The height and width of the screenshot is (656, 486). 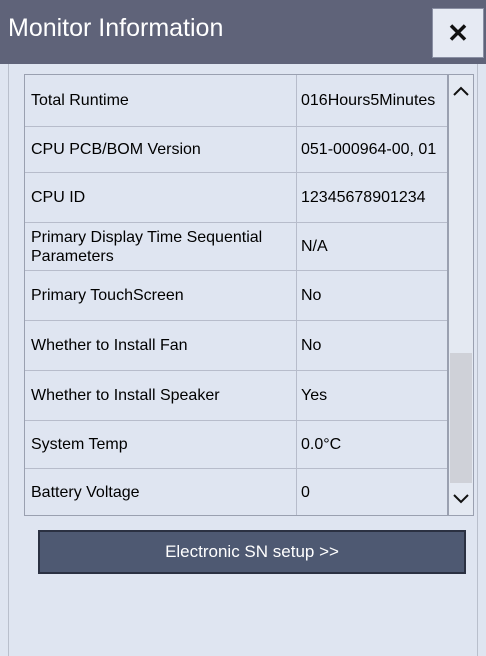 What do you see at coordinates (161, 395) in the screenshot?
I see `row-label: Whether to Install Speaker` at bounding box center [161, 395].